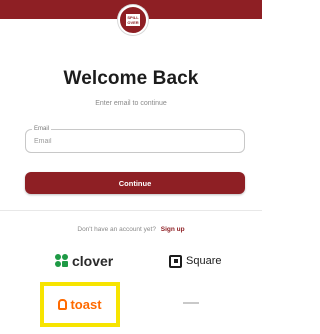 The height and width of the screenshot is (334, 320). Describe the element at coordinates (62, 261) in the screenshot. I see `clover-logo-icon` at that location.